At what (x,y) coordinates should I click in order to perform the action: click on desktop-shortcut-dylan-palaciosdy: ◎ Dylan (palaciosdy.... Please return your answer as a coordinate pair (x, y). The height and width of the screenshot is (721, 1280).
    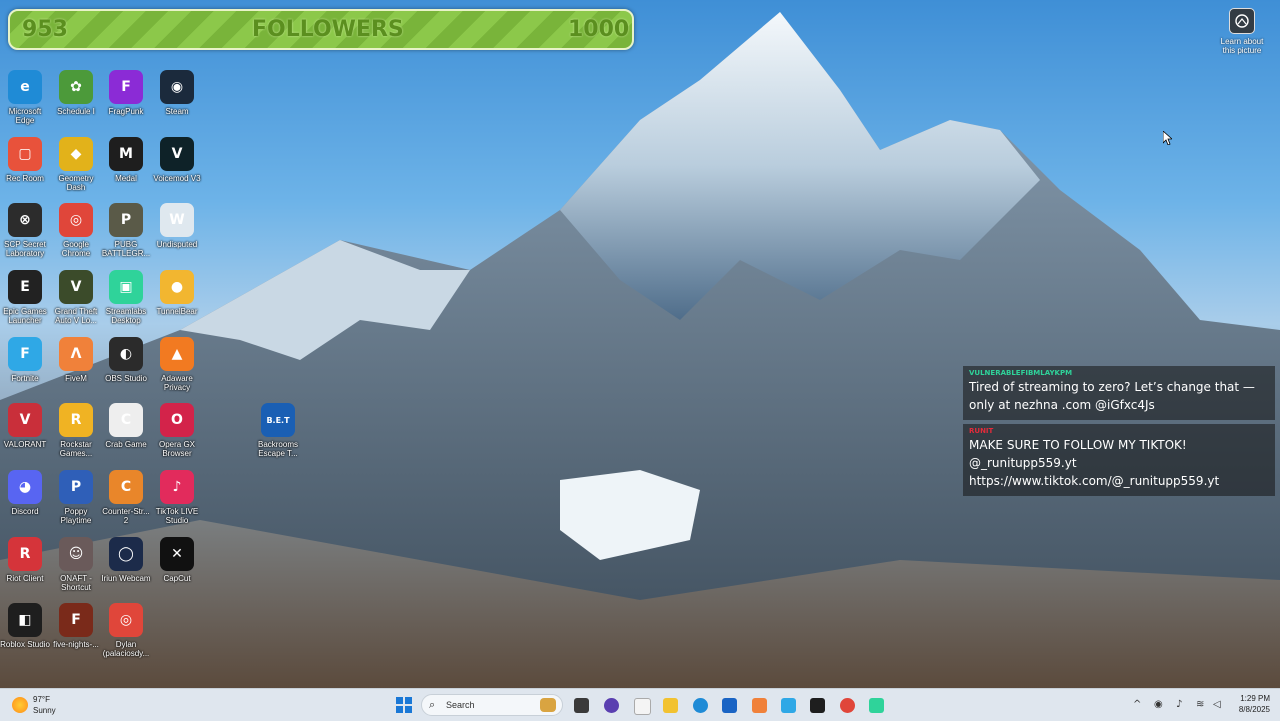
    Looking at the image, I should click on (126, 630).